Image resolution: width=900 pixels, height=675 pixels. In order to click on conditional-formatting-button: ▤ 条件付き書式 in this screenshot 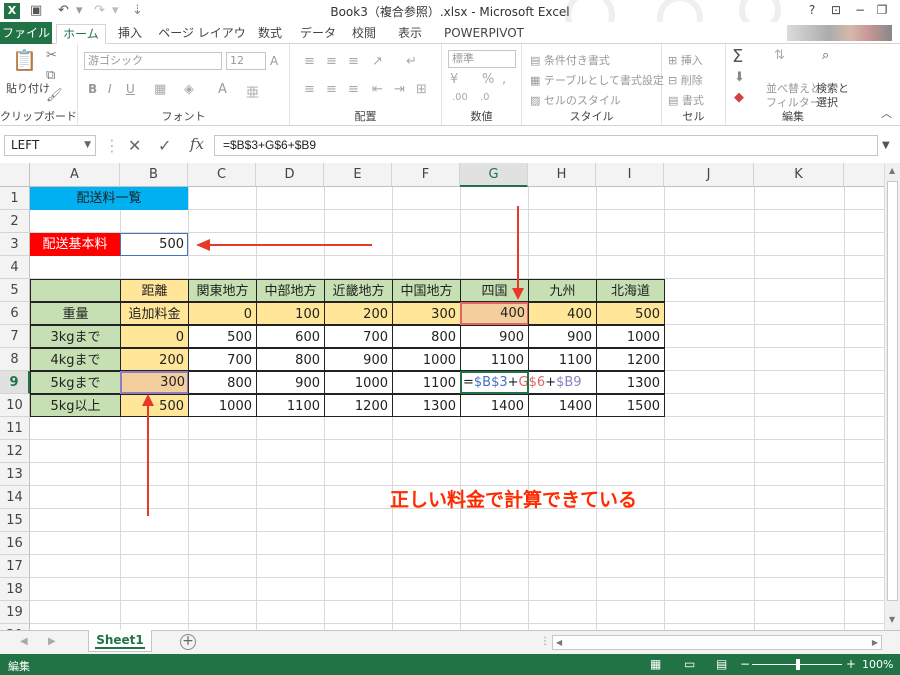, I will do `click(570, 60)`.